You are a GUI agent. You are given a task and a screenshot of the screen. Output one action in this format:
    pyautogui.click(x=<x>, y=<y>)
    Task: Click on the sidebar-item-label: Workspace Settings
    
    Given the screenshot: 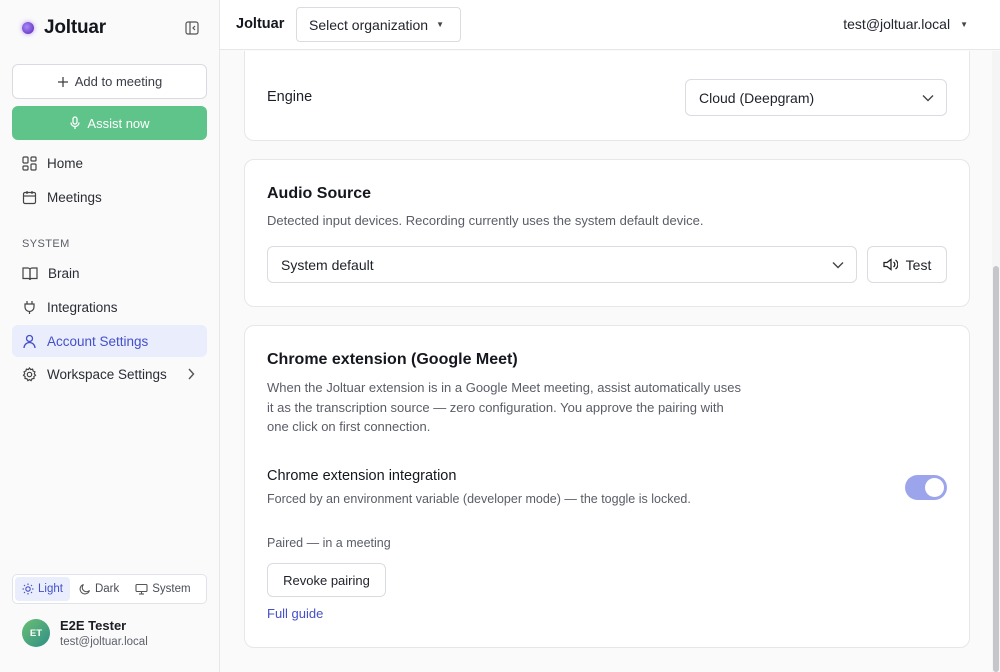 What is the action you would take?
    pyautogui.click(x=107, y=374)
    